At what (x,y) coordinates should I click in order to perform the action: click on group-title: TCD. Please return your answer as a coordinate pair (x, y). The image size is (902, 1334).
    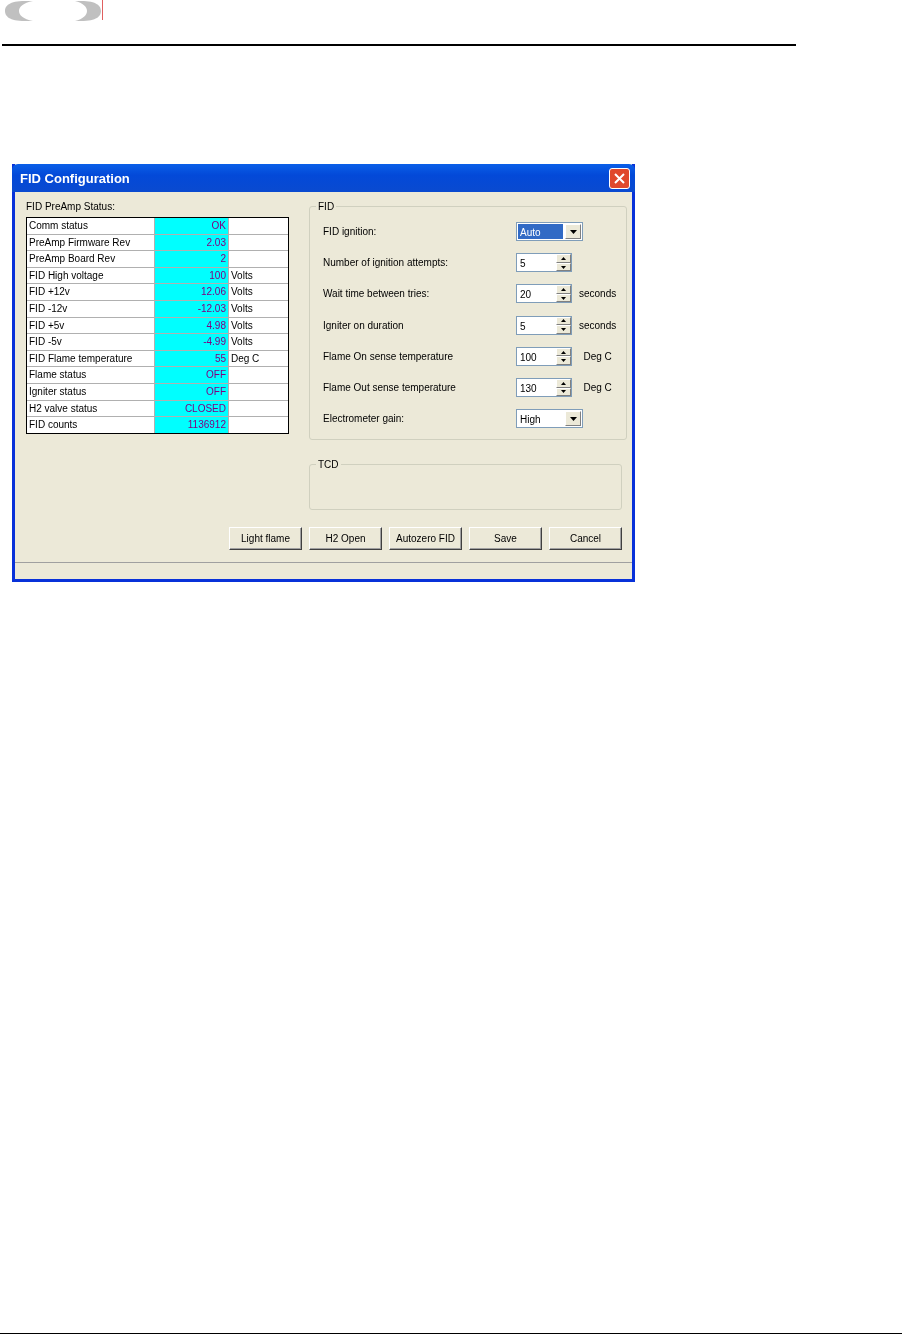
    Looking at the image, I should click on (328, 464).